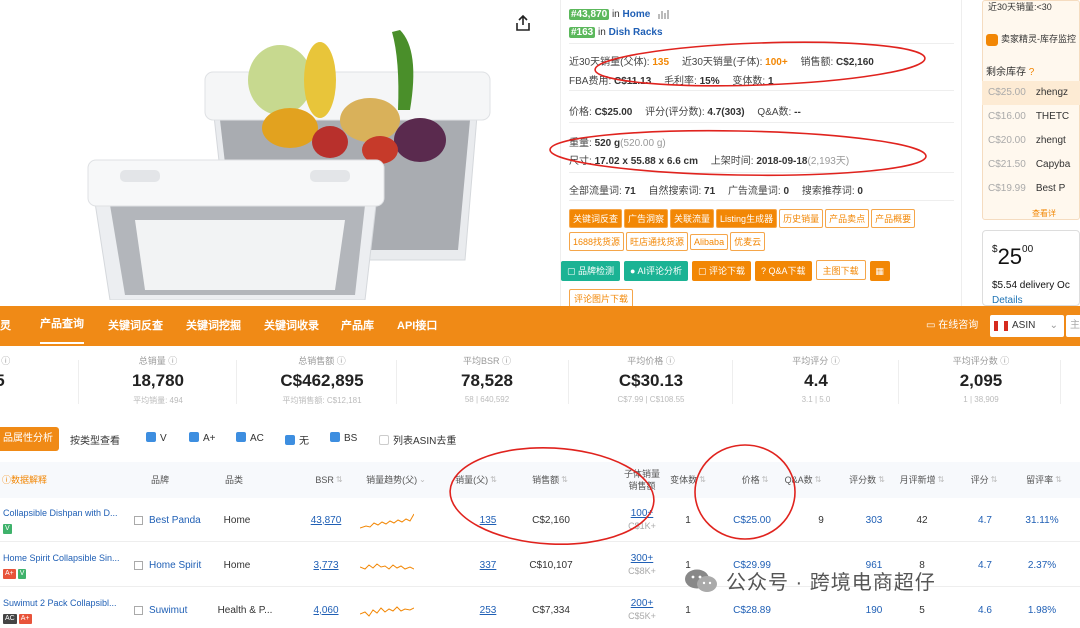  Describe the element at coordinates (879, 271) in the screenshot. I see `calculator-icon: ▦` at that location.